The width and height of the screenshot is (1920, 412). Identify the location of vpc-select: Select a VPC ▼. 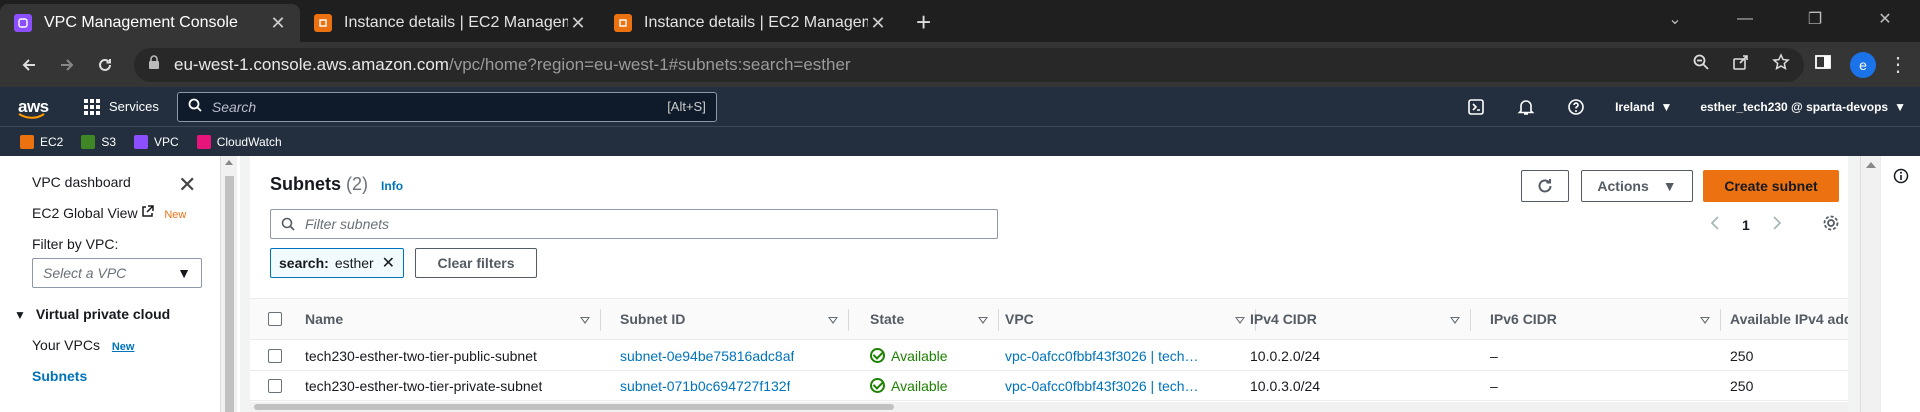
(117, 273).